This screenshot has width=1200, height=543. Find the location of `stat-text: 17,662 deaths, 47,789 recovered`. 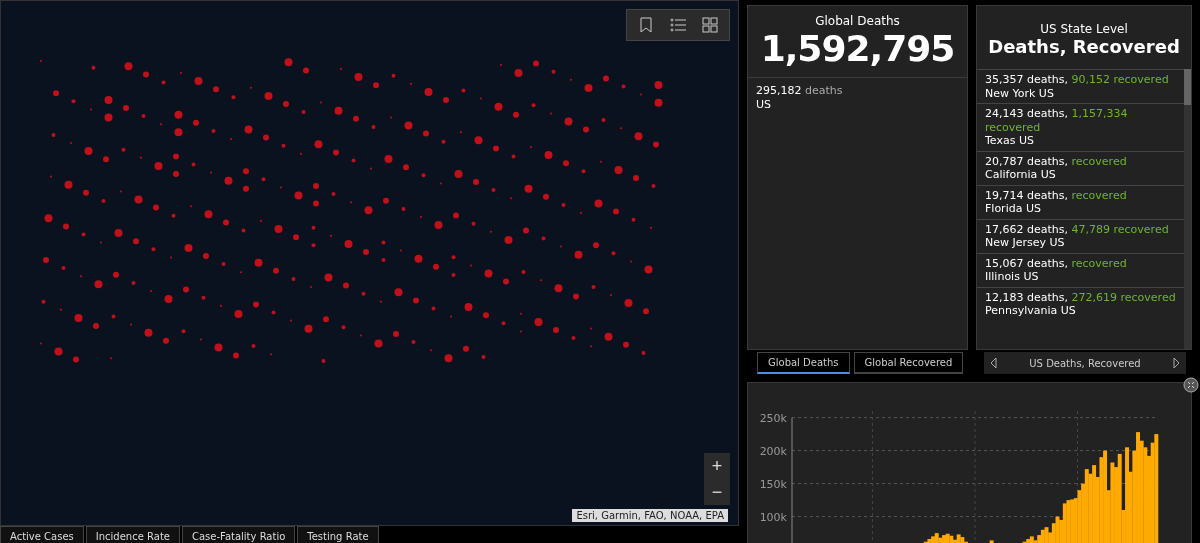

stat-text: 17,662 deaths, 47,789 recovered is located at coordinates (1077, 229).